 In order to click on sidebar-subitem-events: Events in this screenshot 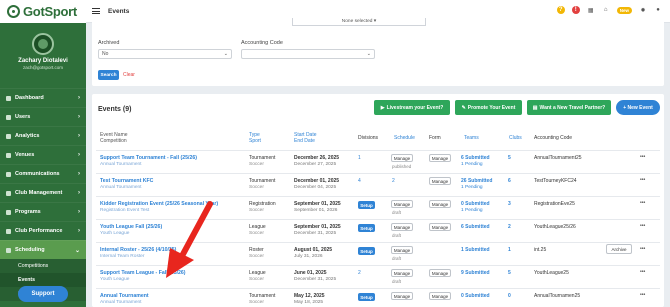, I will do `click(43, 280)`.